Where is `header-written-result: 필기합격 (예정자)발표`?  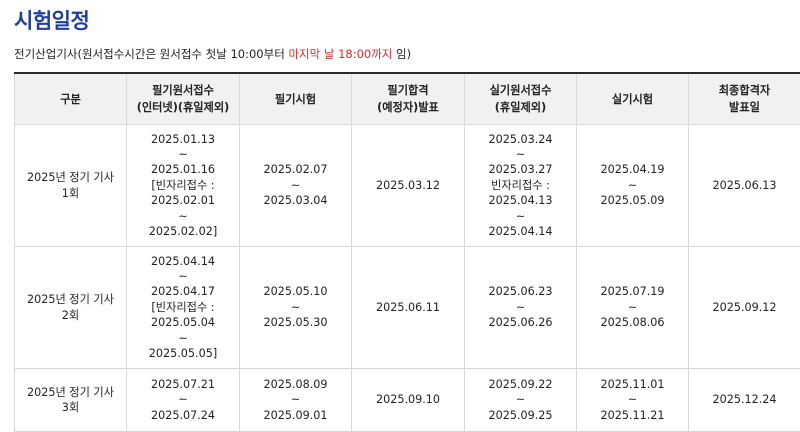
header-written-result: 필기합격 (예정자)발표 is located at coordinates (408, 99).